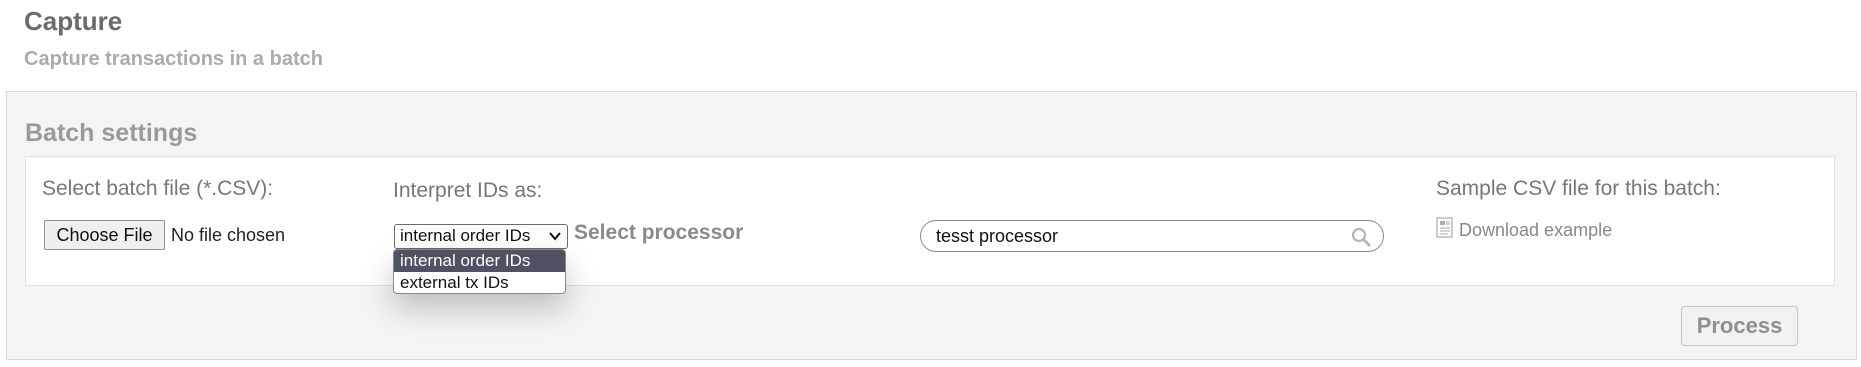 The height and width of the screenshot is (367, 1861). I want to click on sample-csv-label: Sample CSV file for this batch:, so click(1578, 188).